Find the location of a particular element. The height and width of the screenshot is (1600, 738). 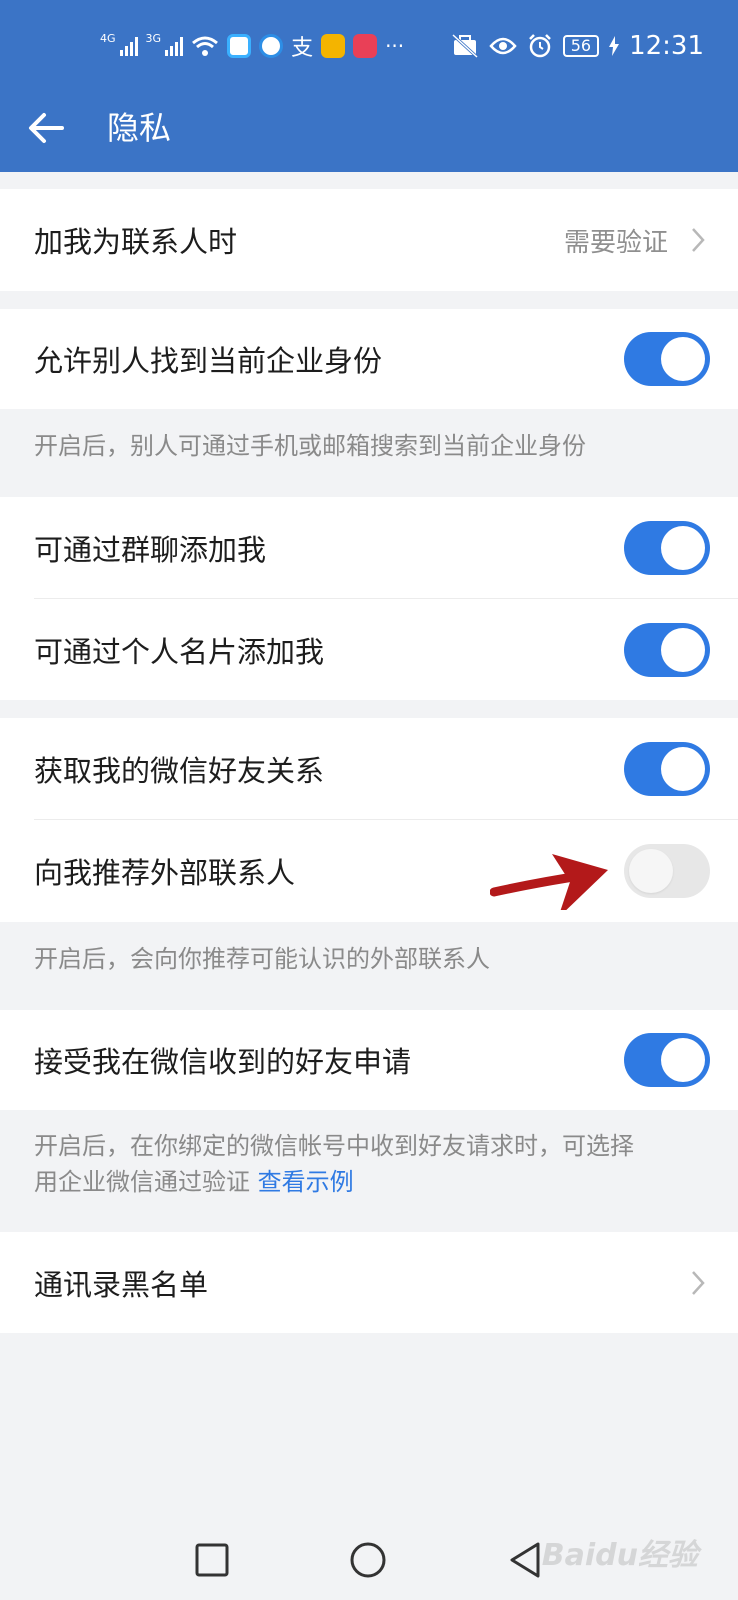

accept-hint-line-2: 用企业微信通过验证 查看示例 is located at coordinates (369, 1182).